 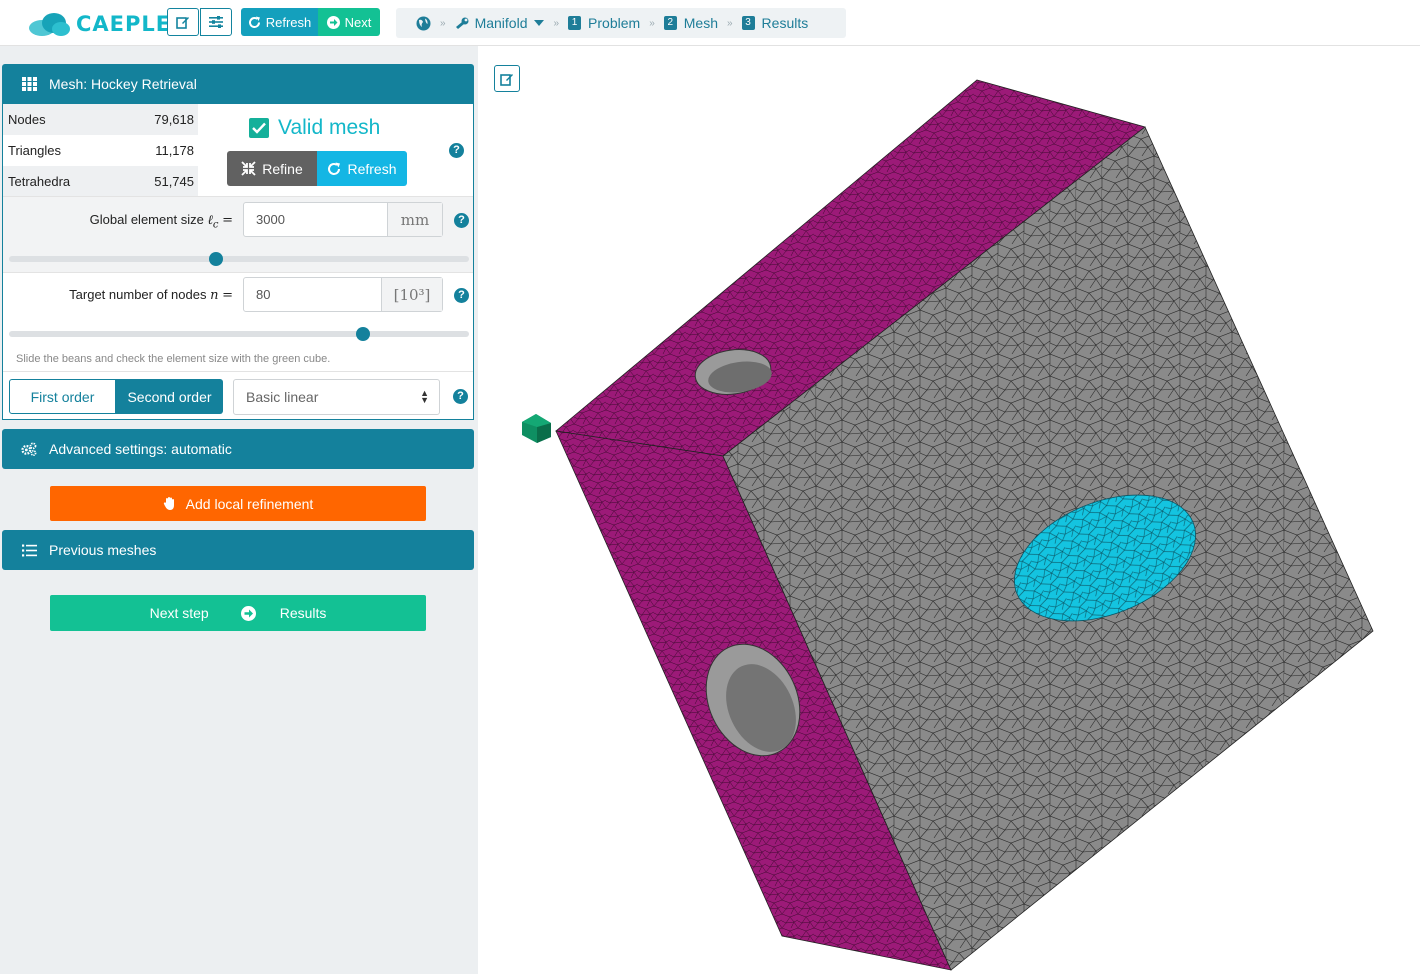 I want to click on refresh-button: Refresh, so click(x=279, y=22).